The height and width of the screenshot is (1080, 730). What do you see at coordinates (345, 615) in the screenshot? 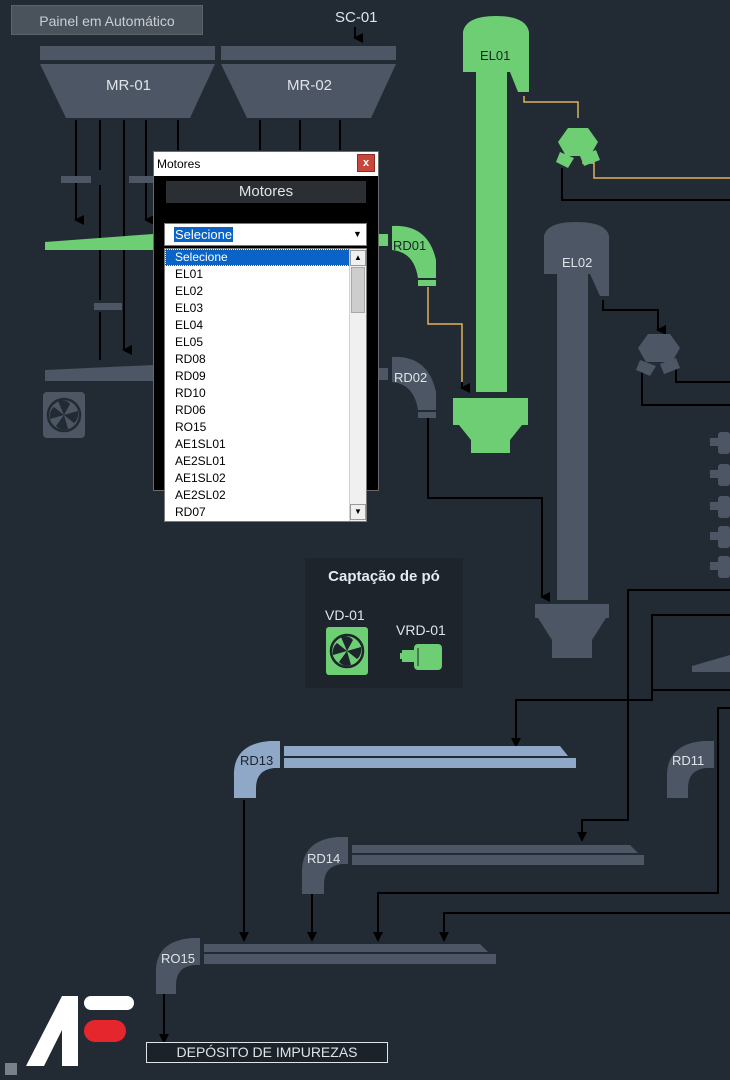
I see `vd01-label: VD-01` at bounding box center [345, 615].